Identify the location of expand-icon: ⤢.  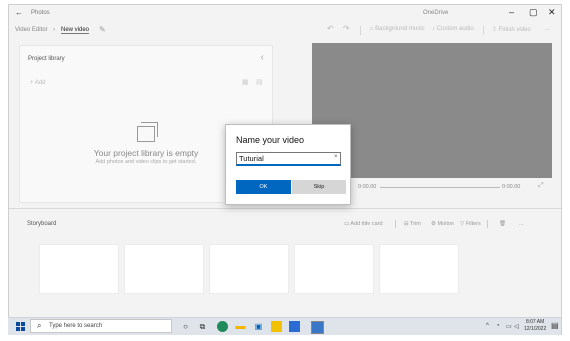
(541, 186).